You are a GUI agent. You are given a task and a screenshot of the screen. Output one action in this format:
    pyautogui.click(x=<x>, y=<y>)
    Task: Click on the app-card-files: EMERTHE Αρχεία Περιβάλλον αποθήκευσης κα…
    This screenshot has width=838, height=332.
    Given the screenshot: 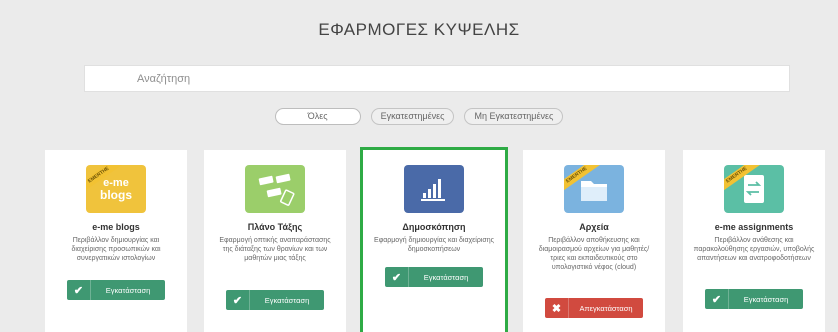 What is the action you would take?
    pyautogui.click(x=594, y=241)
    